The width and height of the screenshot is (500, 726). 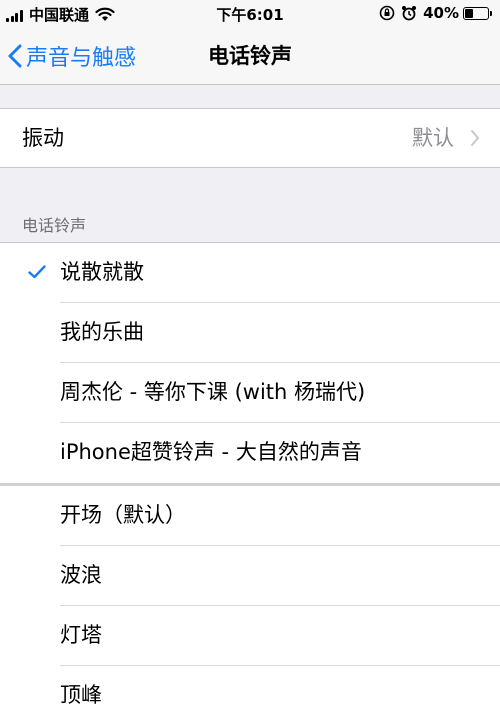 What do you see at coordinates (250, 576) in the screenshot?
I see `ringtone-item: 波浪` at bounding box center [250, 576].